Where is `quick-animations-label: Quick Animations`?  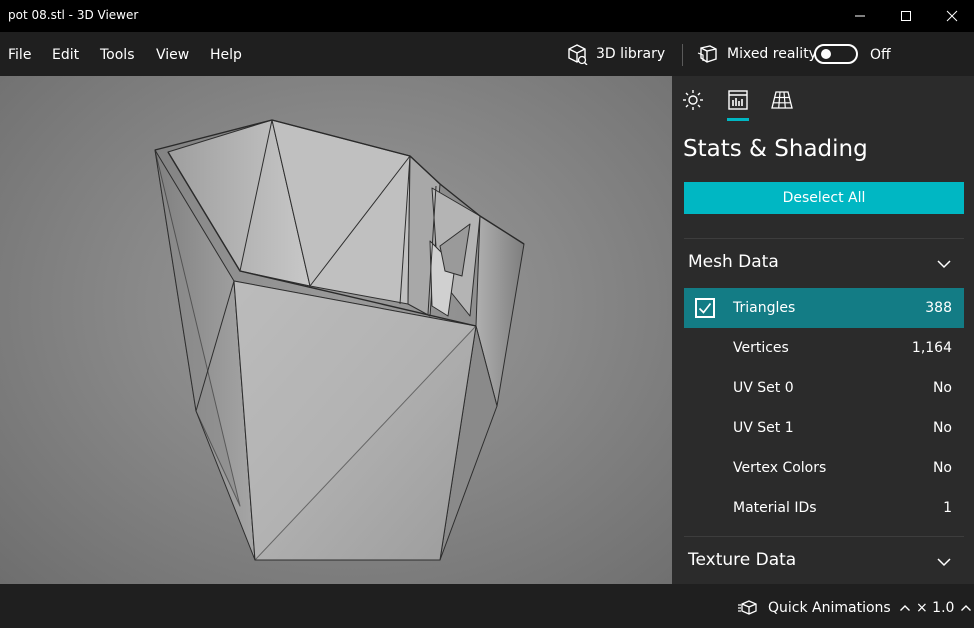
quick-animations-label: Quick Animations is located at coordinates (829, 608).